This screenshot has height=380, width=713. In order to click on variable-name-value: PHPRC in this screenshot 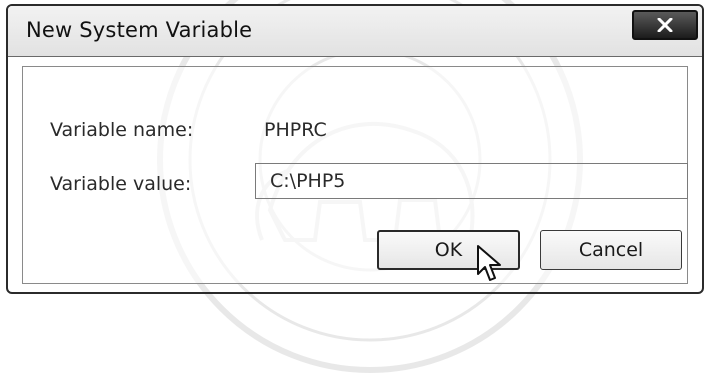, I will do `click(295, 130)`.